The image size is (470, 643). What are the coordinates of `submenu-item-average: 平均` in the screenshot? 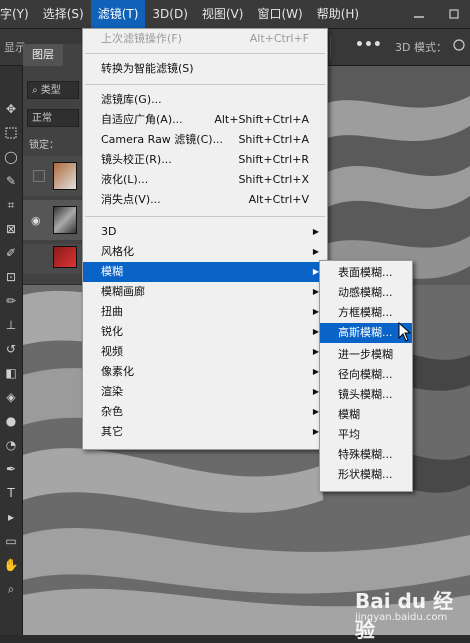 It's located at (366, 435).